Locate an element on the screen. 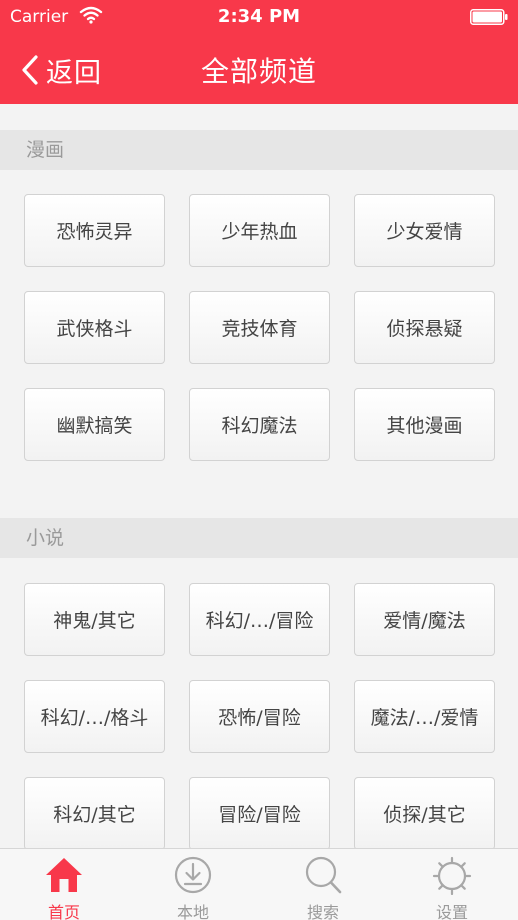 The height and width of the screenshot is (920, 518). channel-tile: 其他漫画 is located at coordinates (424, 424).